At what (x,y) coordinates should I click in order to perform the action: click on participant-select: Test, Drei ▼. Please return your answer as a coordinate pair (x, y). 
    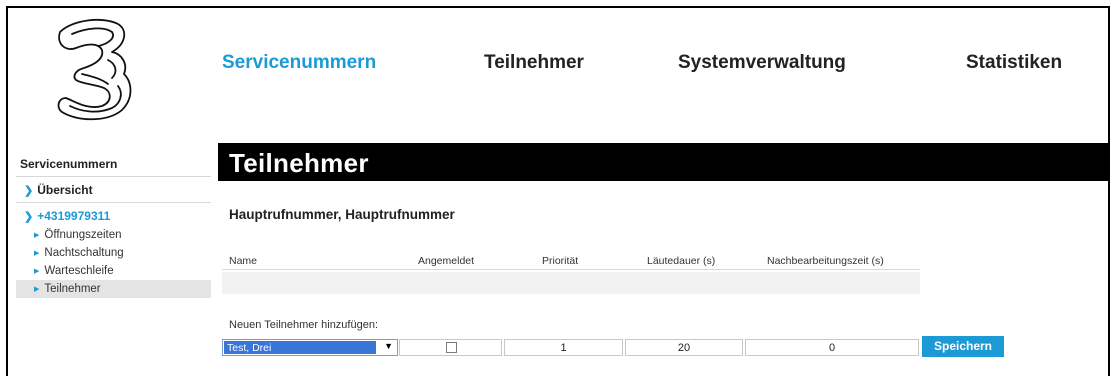
    Looking at the image, I should click on (310, 347).